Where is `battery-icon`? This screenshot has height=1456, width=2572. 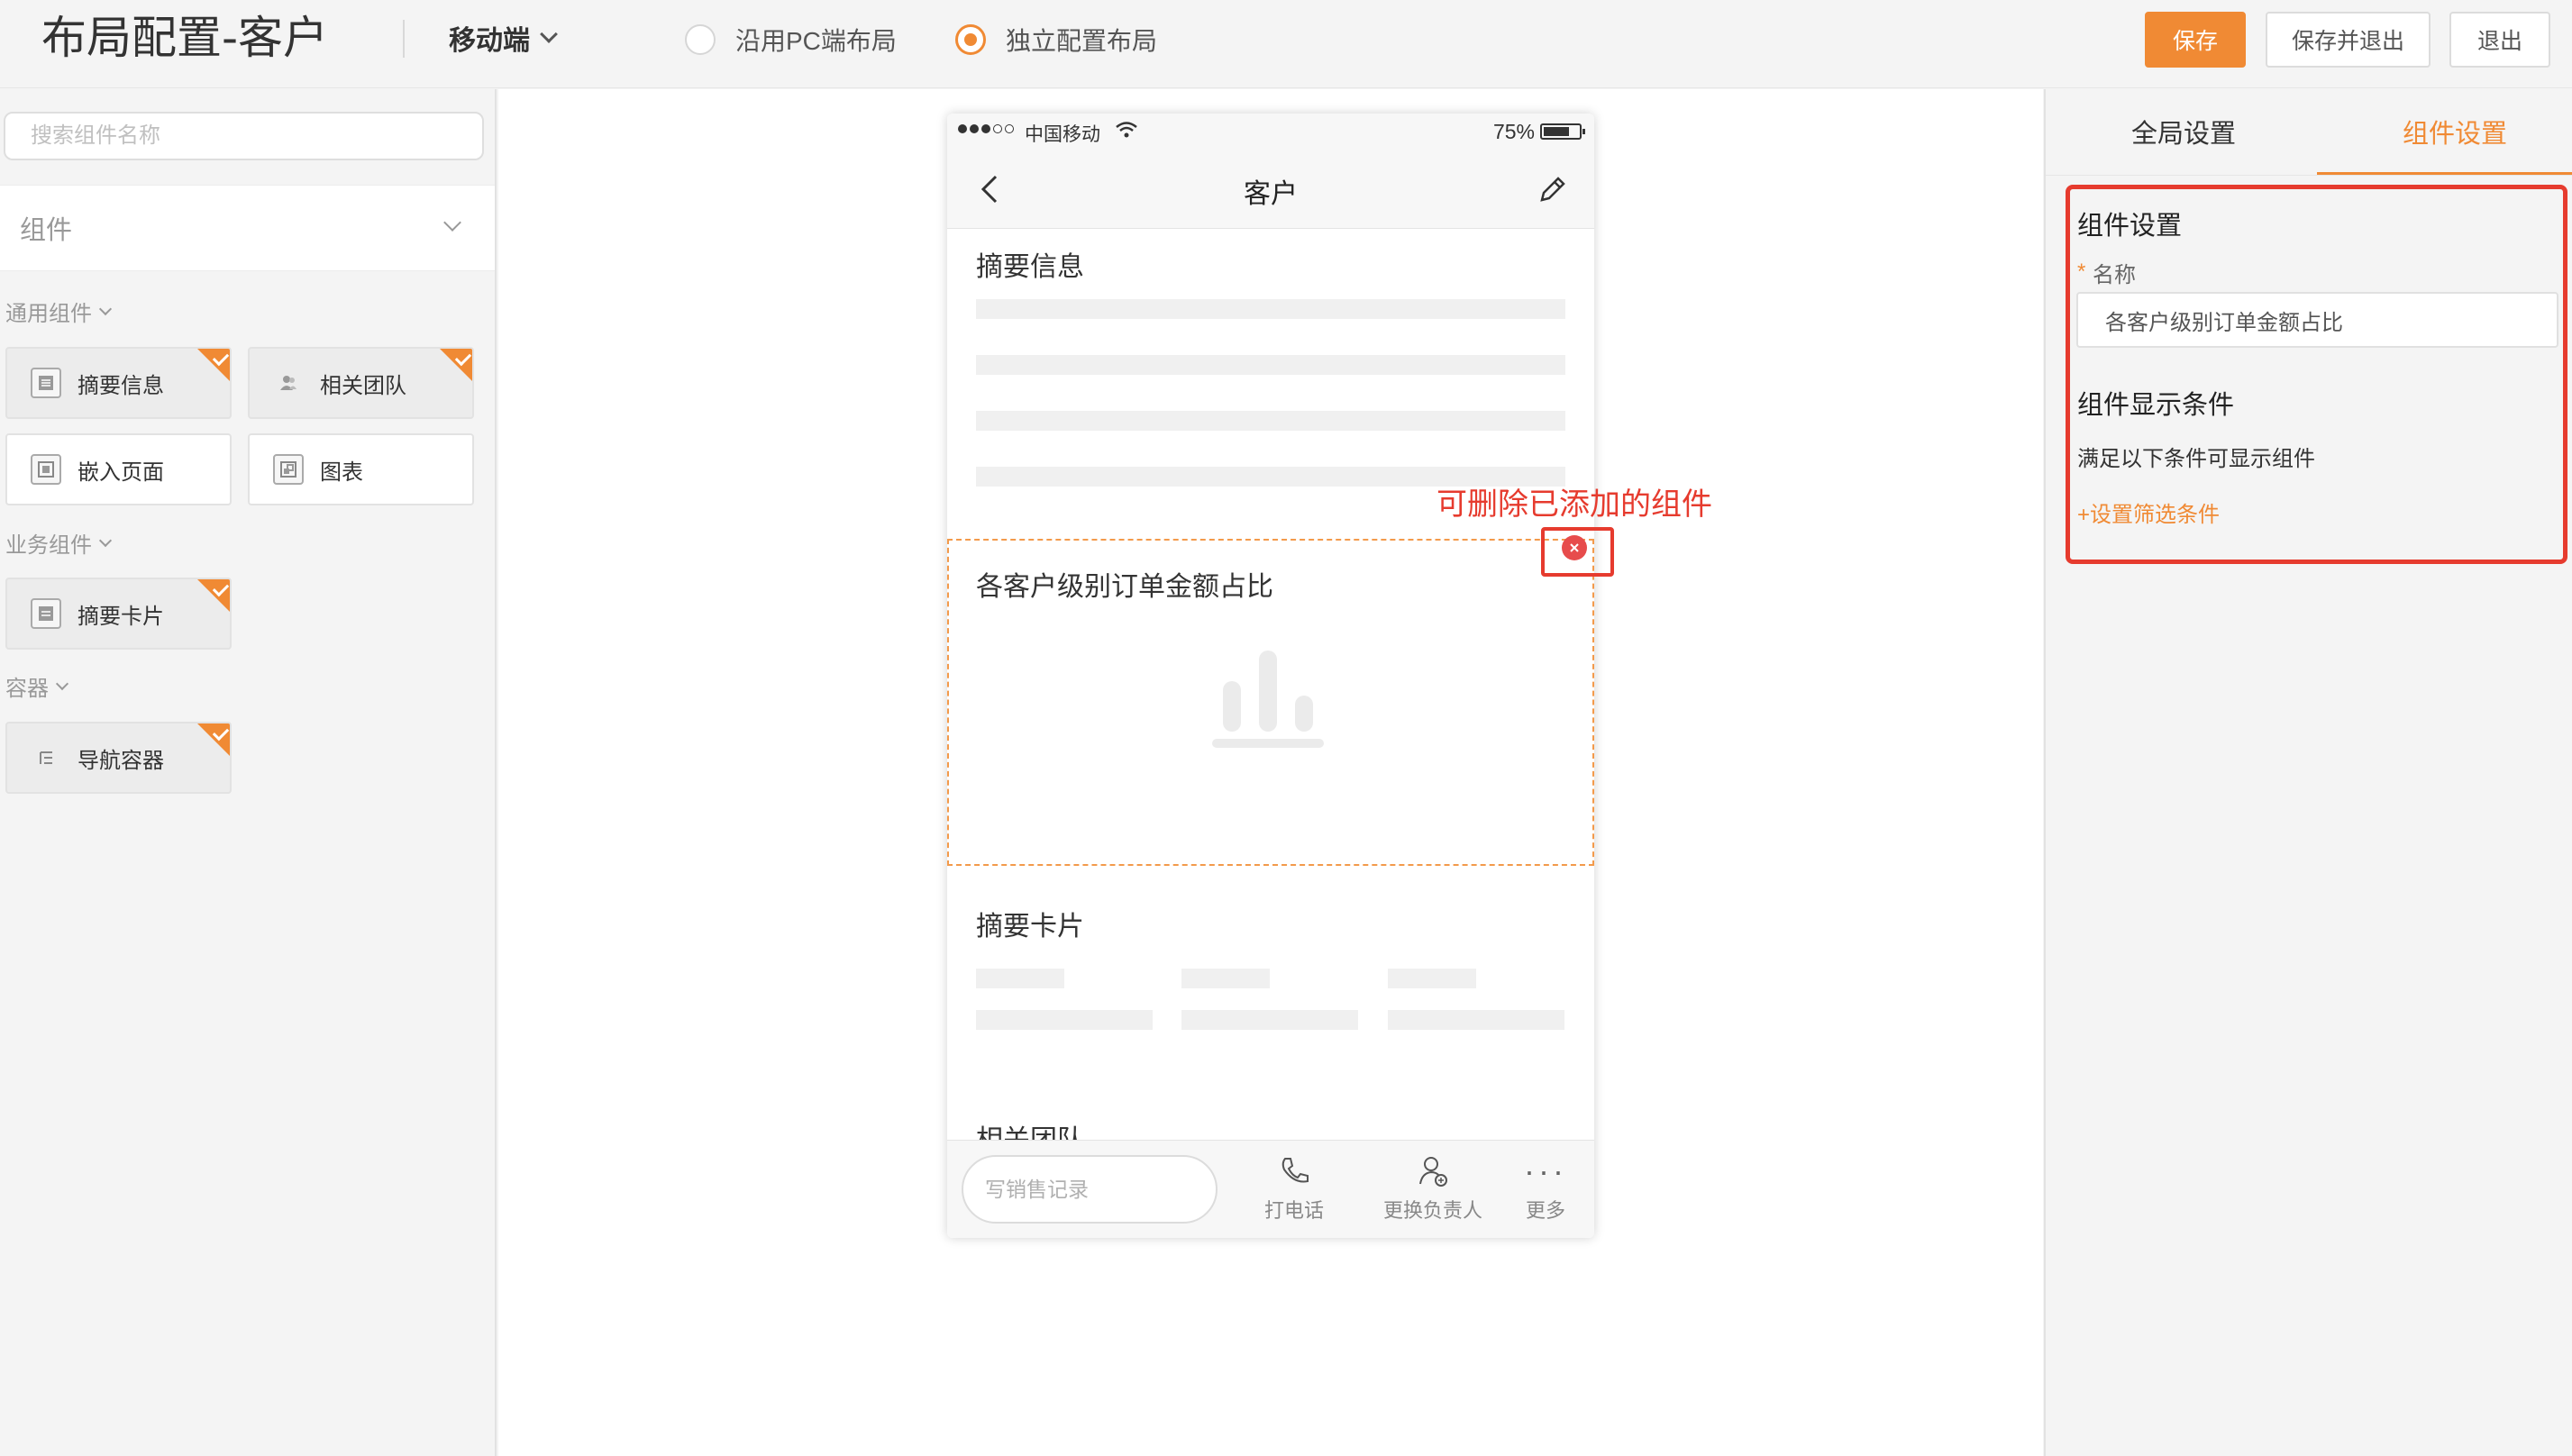
battery-icon is located at coordinates (1562, 131).